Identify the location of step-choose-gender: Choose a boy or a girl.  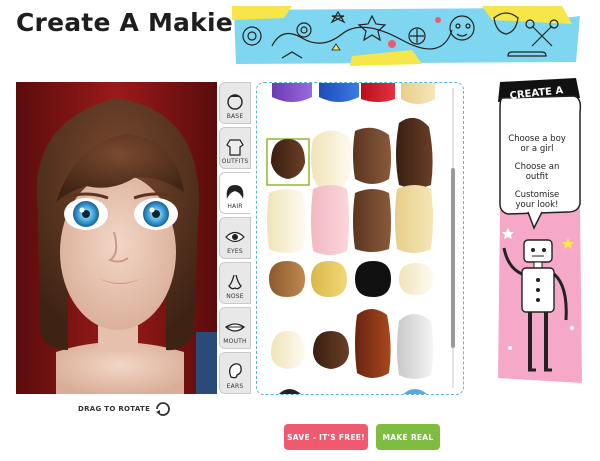
(537, 144).